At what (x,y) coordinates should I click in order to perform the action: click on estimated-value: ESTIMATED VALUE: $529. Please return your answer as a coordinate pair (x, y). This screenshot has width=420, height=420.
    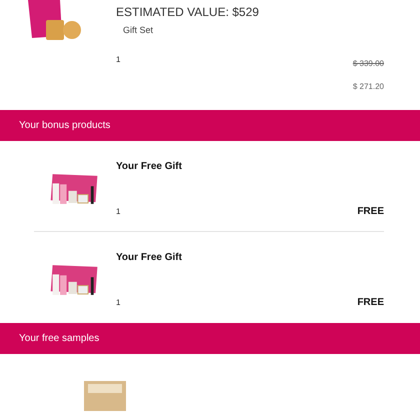
    Looking at the image, I should click on (188, 12).